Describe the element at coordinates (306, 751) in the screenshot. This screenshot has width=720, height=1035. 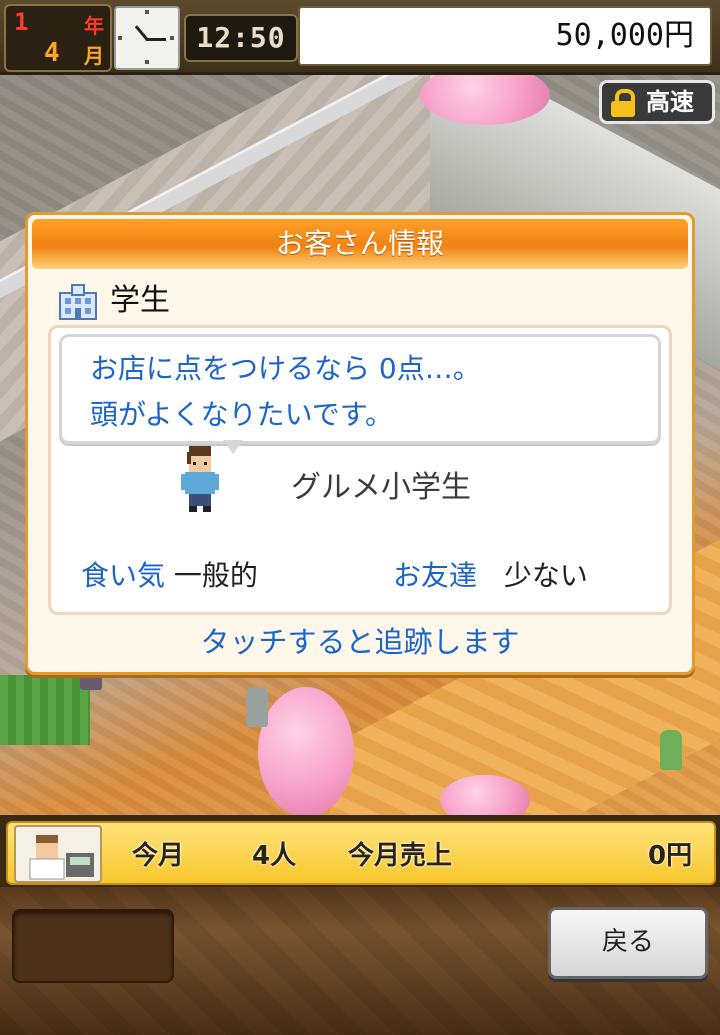
I see `cherry-blossom-tree` at that location.